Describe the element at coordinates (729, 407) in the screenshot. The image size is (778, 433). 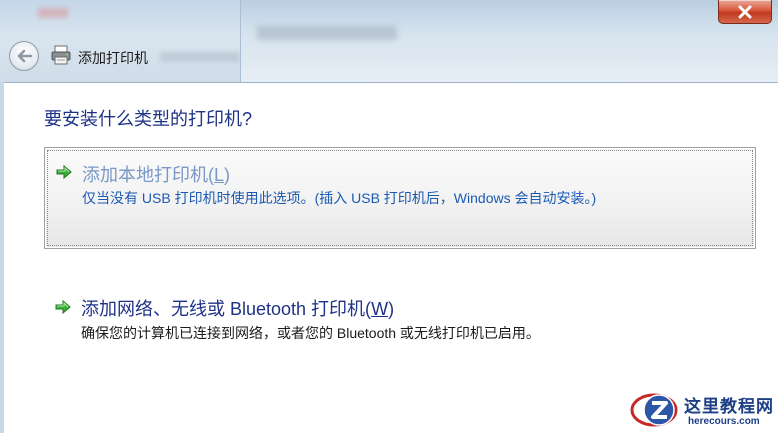
I see `watermark-name: 这里教程网` at that location.